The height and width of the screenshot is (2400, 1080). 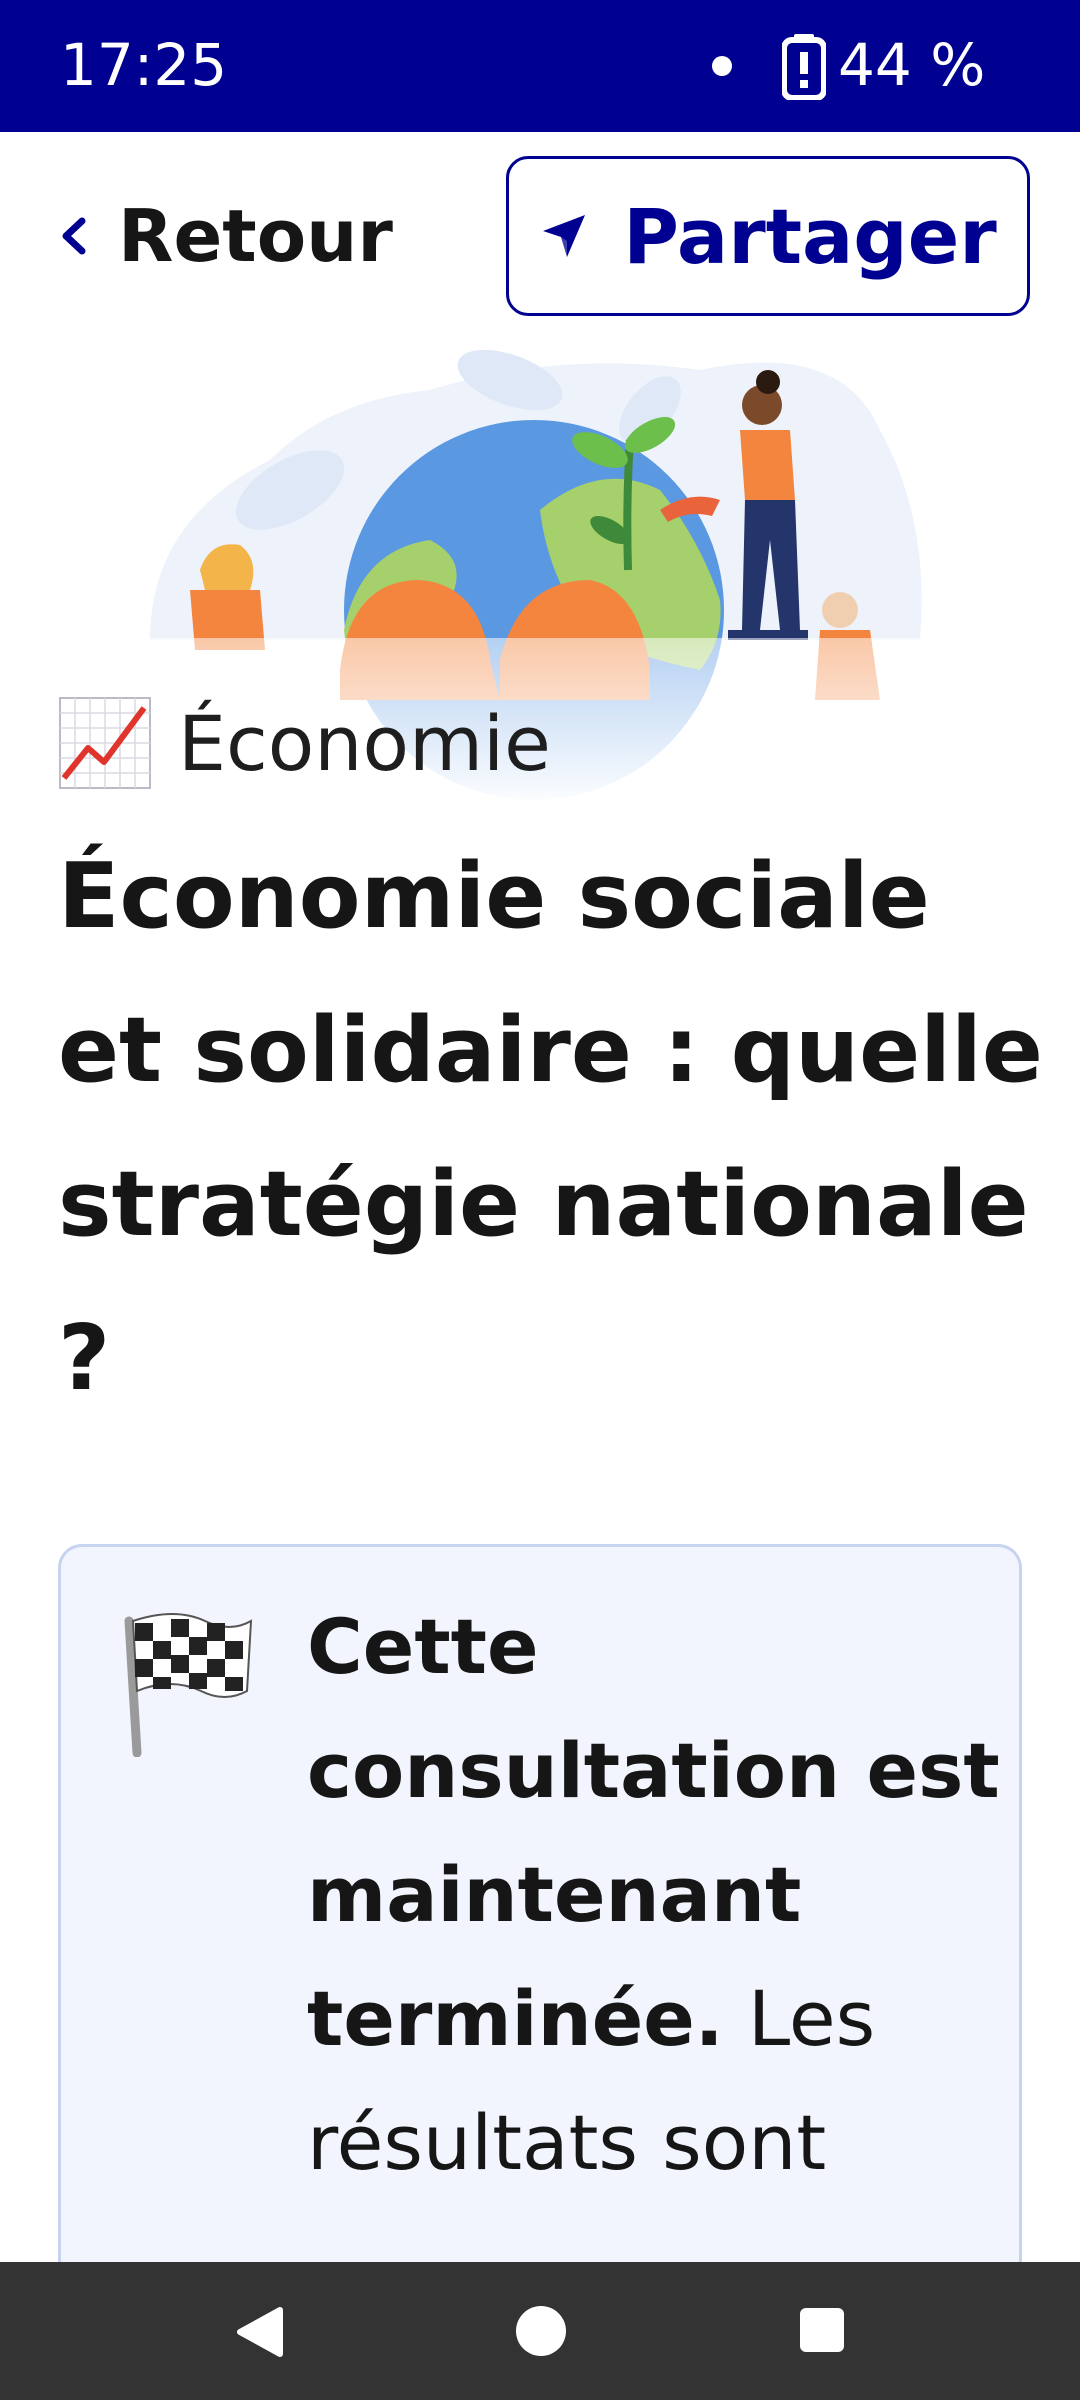 I want to click on recents-square-icon, so click(x=822, y=2330).